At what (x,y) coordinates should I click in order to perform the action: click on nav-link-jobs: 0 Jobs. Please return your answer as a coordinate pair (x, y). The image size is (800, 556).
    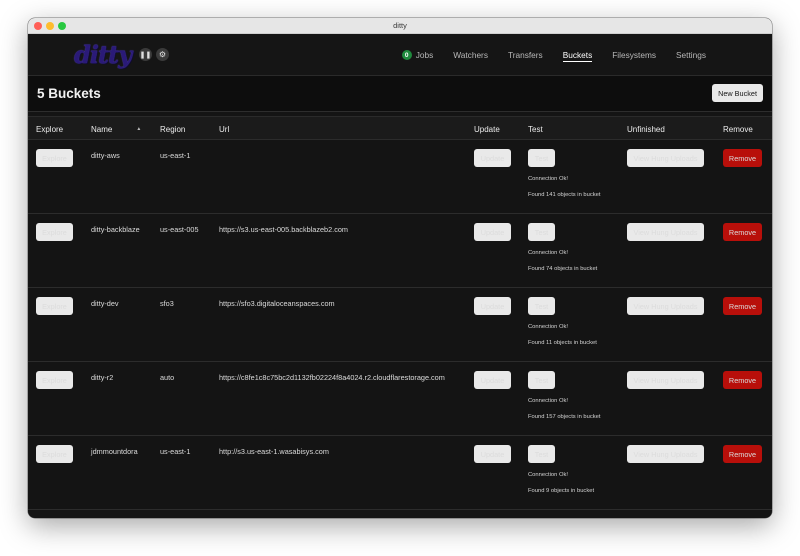
    Looking at the image, I should click on (417, 55).